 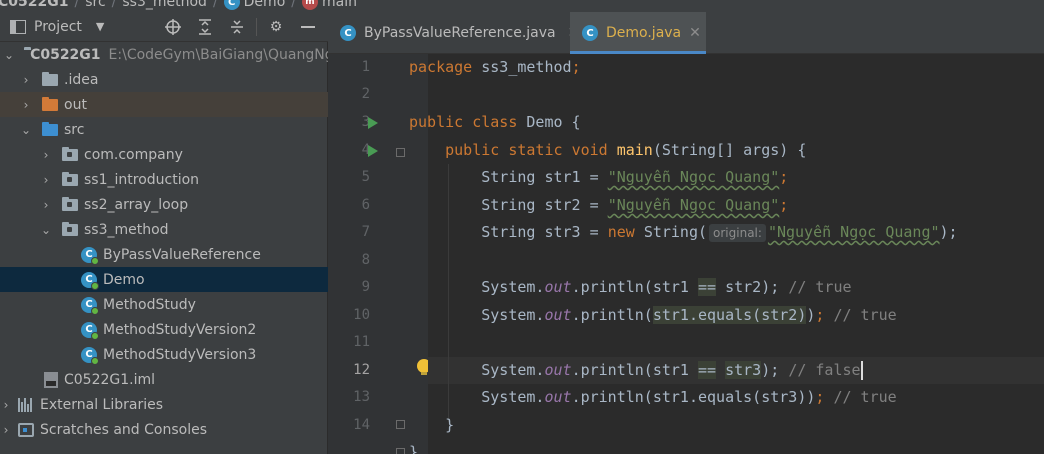 What do you see at coordinates (644, 33) in the screenshot?
I see `tab-label: Demo.java` at bounding box center [644, 33].